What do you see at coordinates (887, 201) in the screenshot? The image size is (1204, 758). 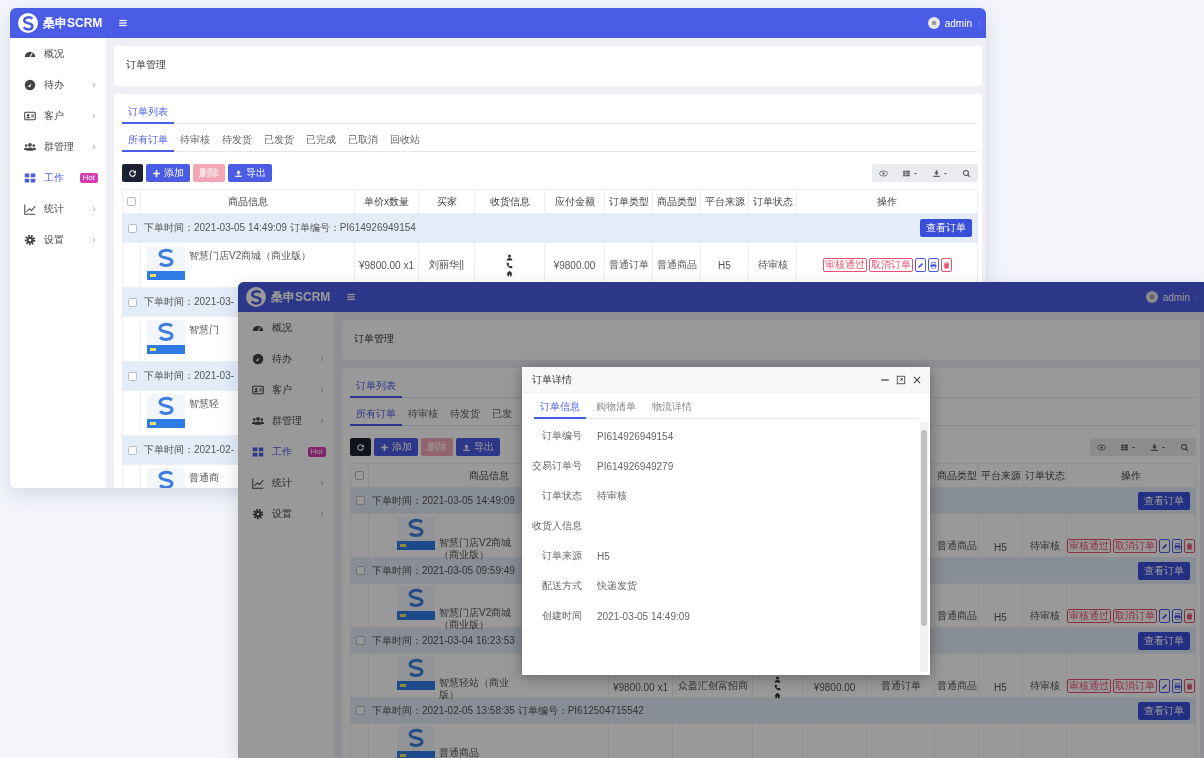 I see `column-header: 操作` at bounding box center [887, 201].